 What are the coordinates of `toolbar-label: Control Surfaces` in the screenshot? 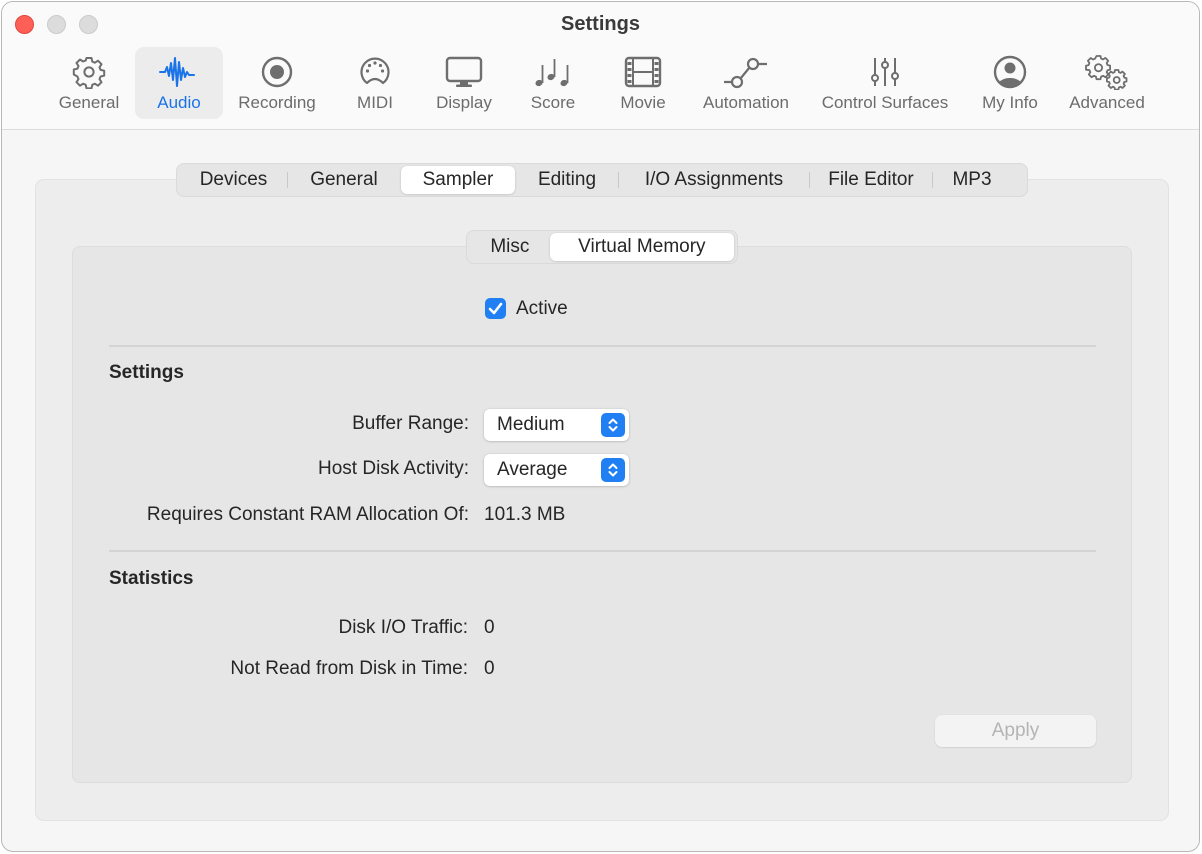 It's located at (885, 102).